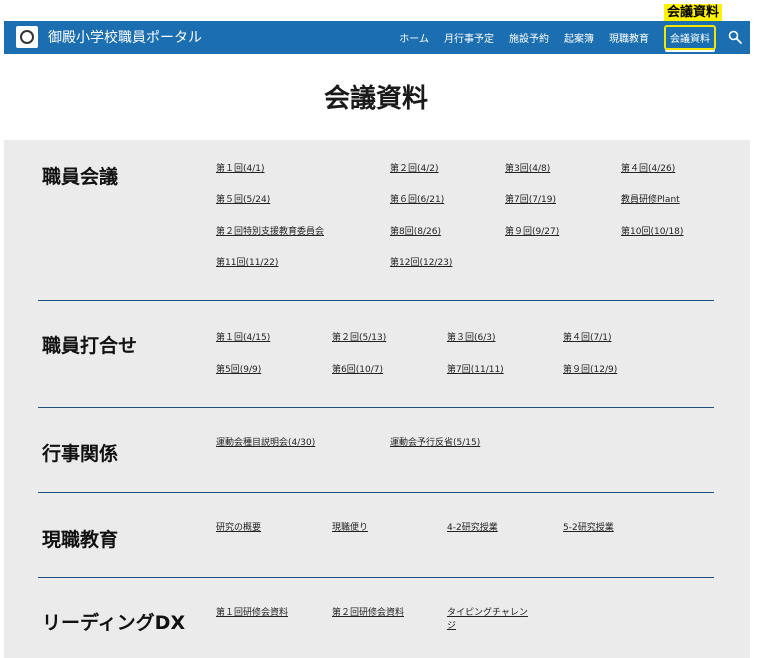 This screenshot has height=658, width=768. What do you see at coordinates (375, 99) in the screenshot?
I see `page-title: 会議資料` at bounding box center [375, 99].